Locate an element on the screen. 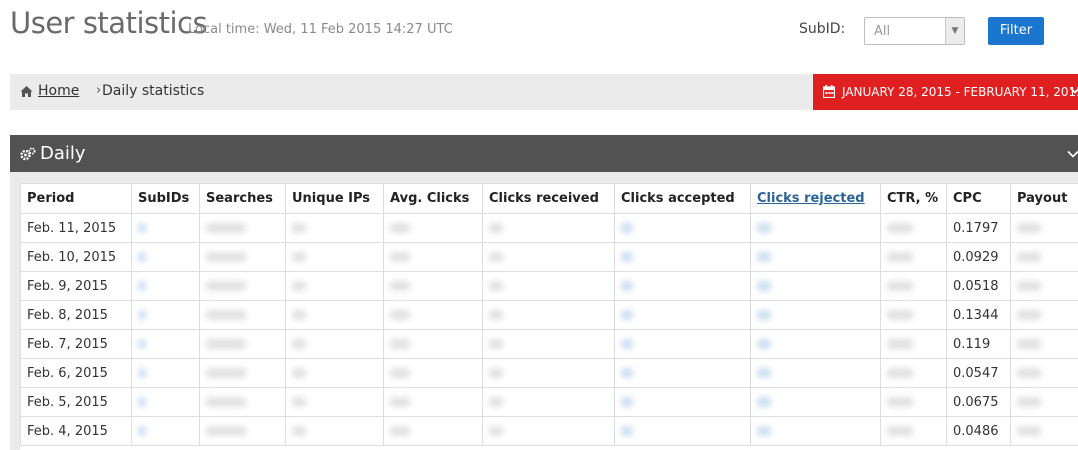 The image size is (1078, 450). breadcrumb-home-link: Home is located at coordinates (58, 91).